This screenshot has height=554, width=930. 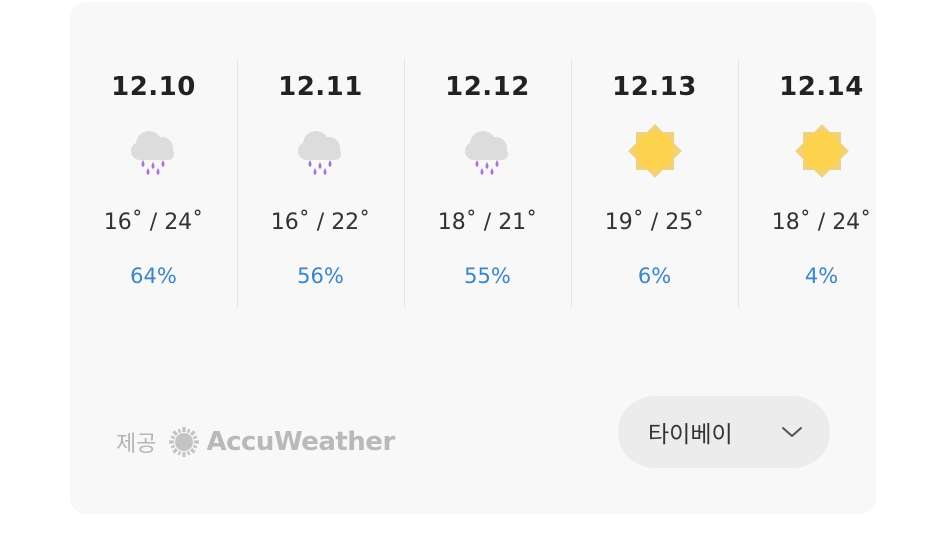 I want to click on forecast-date: 12.14, so click(x=821, y=87).